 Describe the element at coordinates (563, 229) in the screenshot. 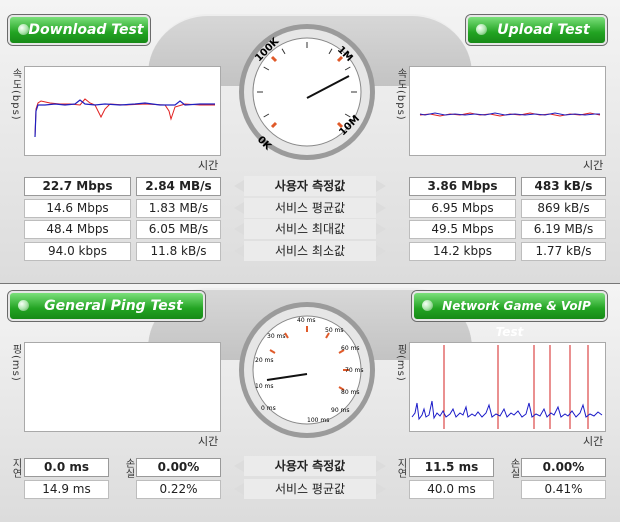

I see `upload-bytes-max: 6.19 MB/s` at that location.